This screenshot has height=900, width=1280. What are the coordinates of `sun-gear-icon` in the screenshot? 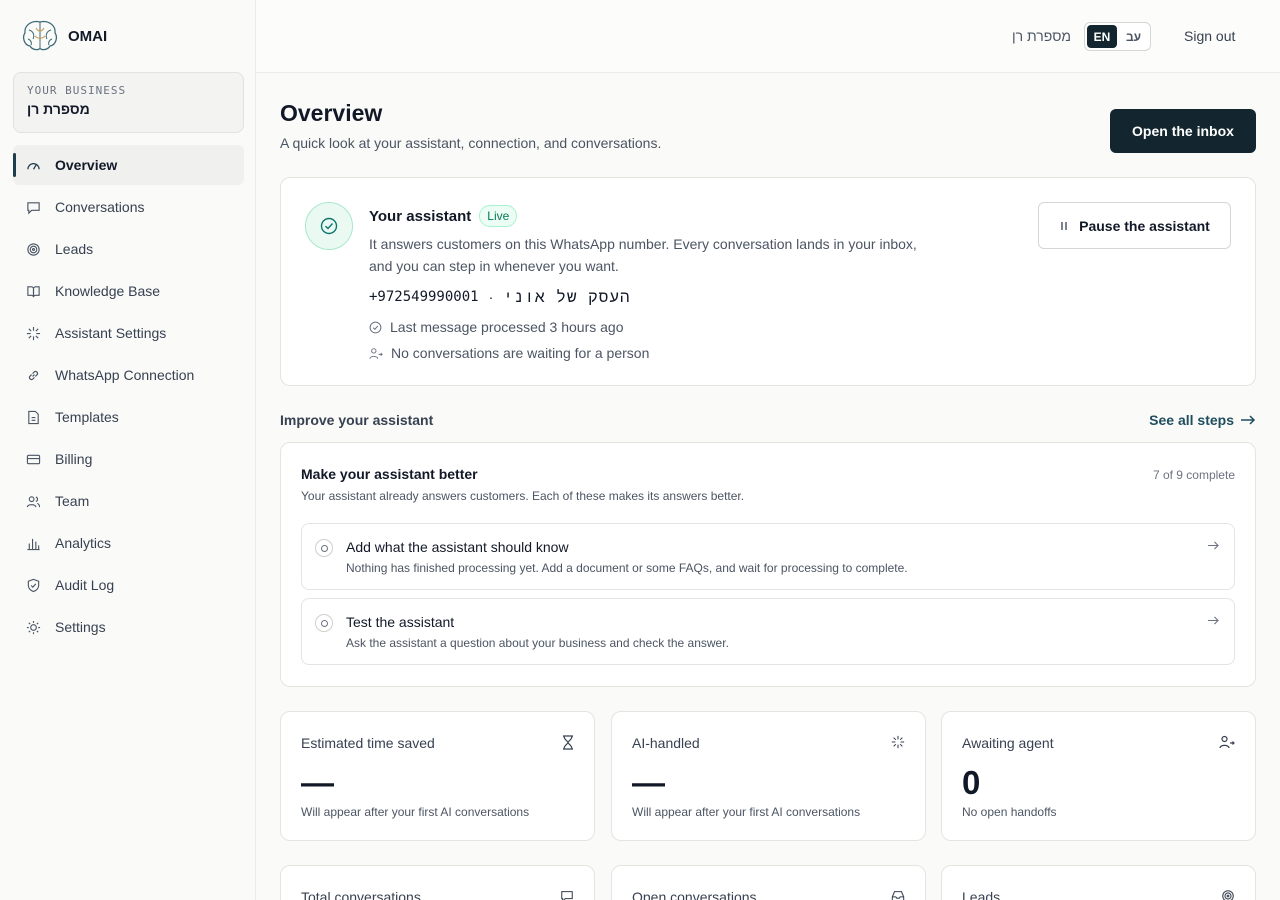 It's located at (33, 627).